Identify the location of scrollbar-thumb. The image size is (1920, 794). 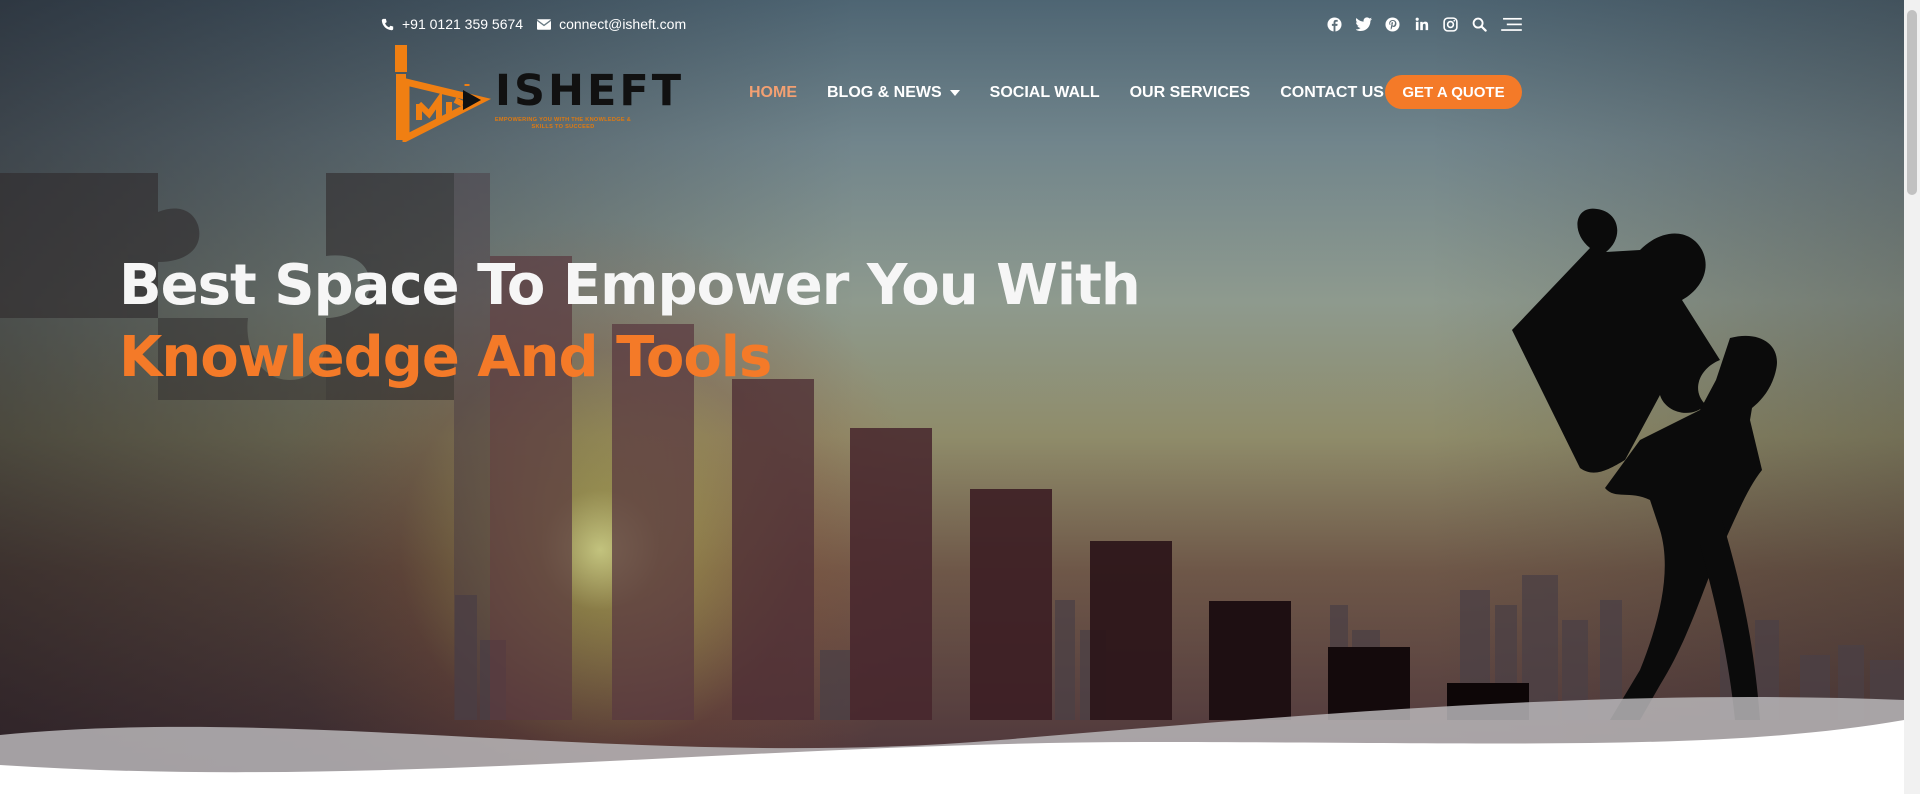
(1912, 102).